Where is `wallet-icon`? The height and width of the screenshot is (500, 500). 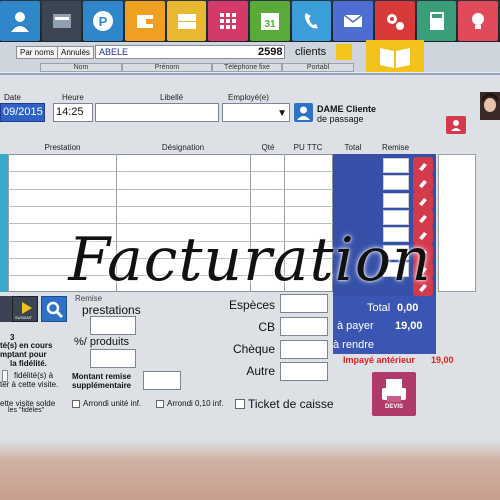 wallet-icon is located at coordinates (144, 21).